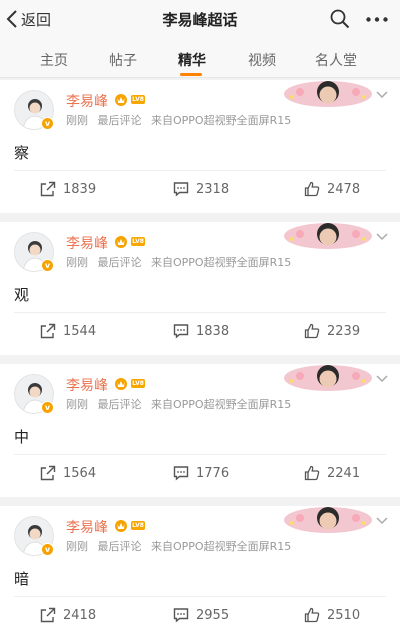  I want to click on like-button: 2239, so click(332, 331).